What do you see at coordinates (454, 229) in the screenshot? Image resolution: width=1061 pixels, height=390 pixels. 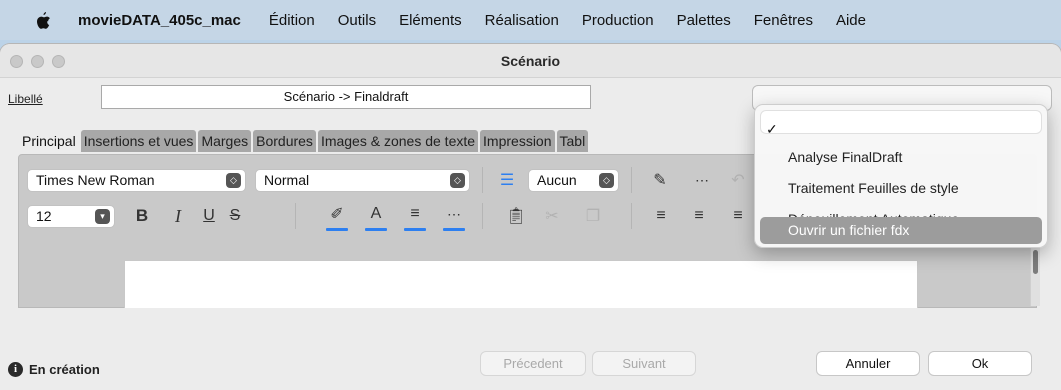 I see `more-format-bar` at bounding box center [454, 229].